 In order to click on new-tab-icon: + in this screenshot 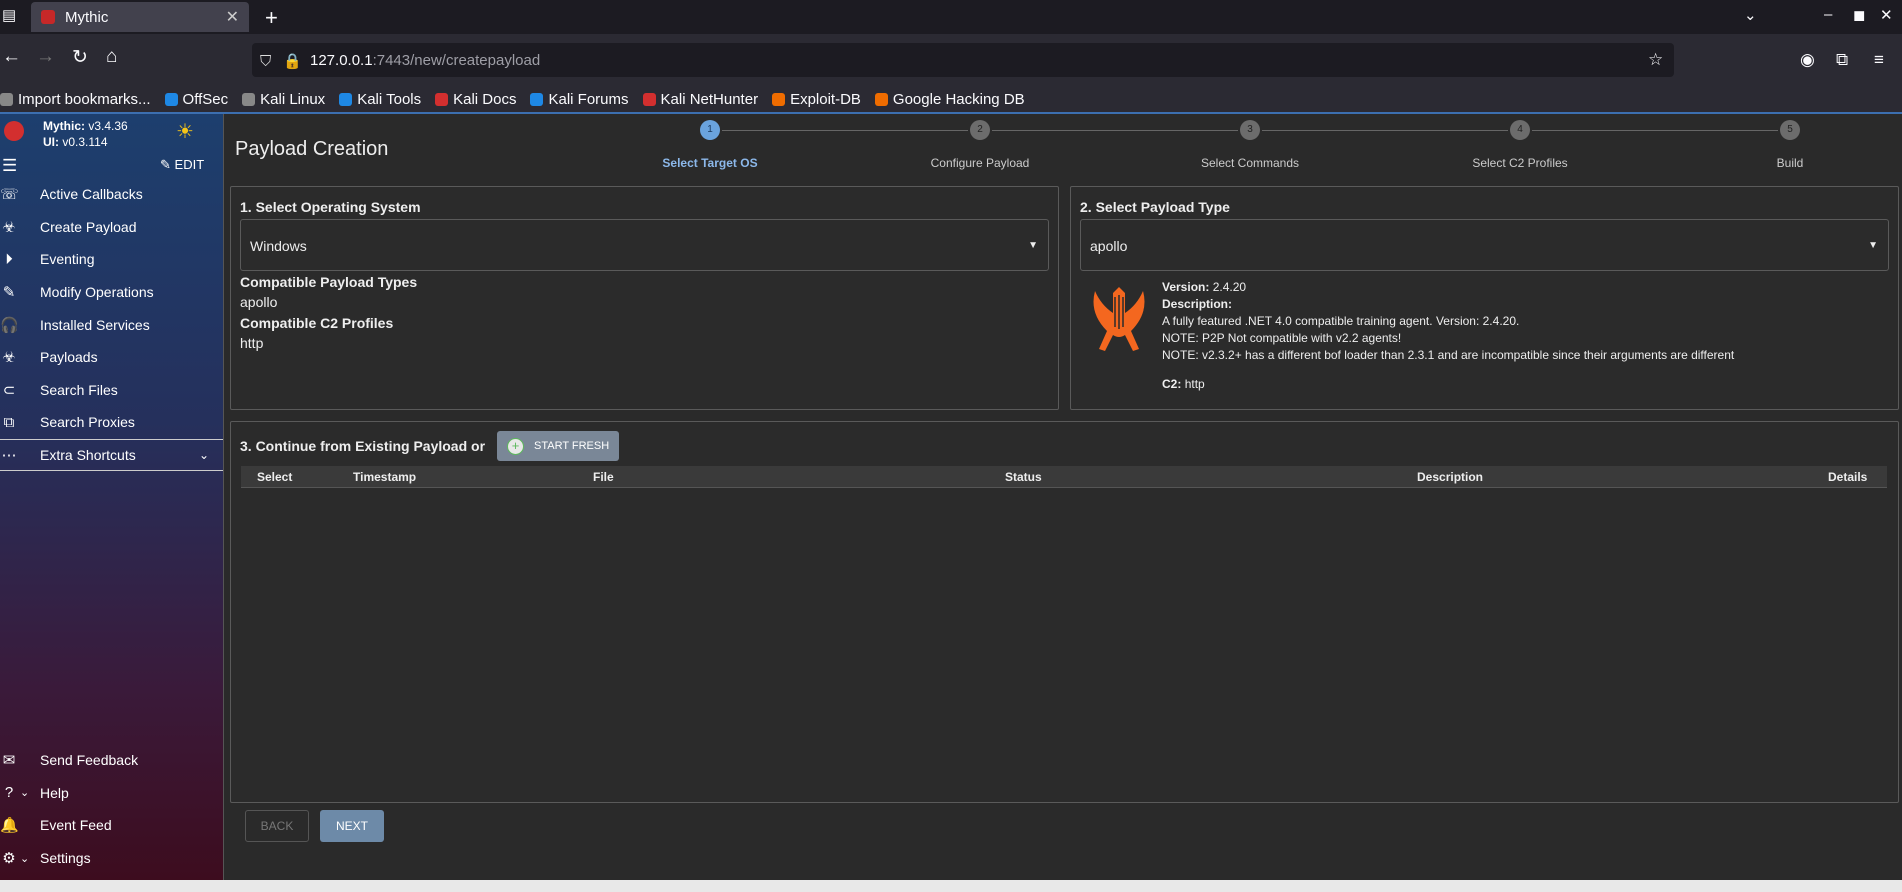, I will do `click(271, 18)`.